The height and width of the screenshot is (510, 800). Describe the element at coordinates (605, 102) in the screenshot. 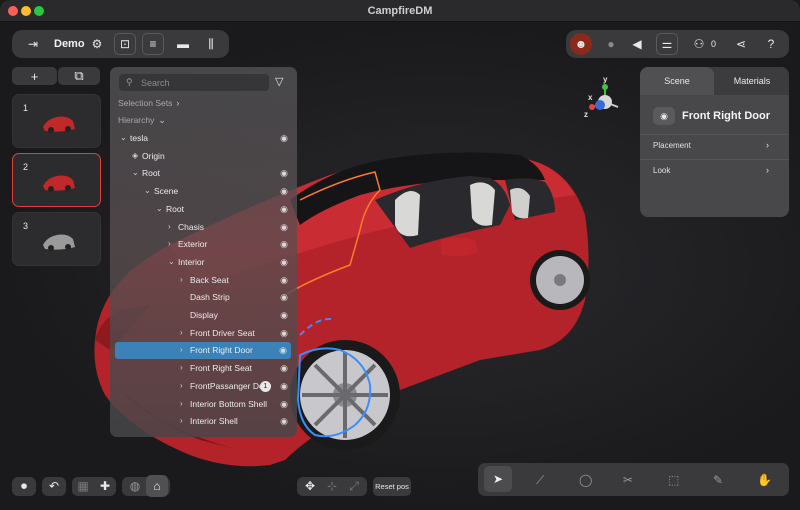

I see `orientation-gizmo: y x z` at that location.